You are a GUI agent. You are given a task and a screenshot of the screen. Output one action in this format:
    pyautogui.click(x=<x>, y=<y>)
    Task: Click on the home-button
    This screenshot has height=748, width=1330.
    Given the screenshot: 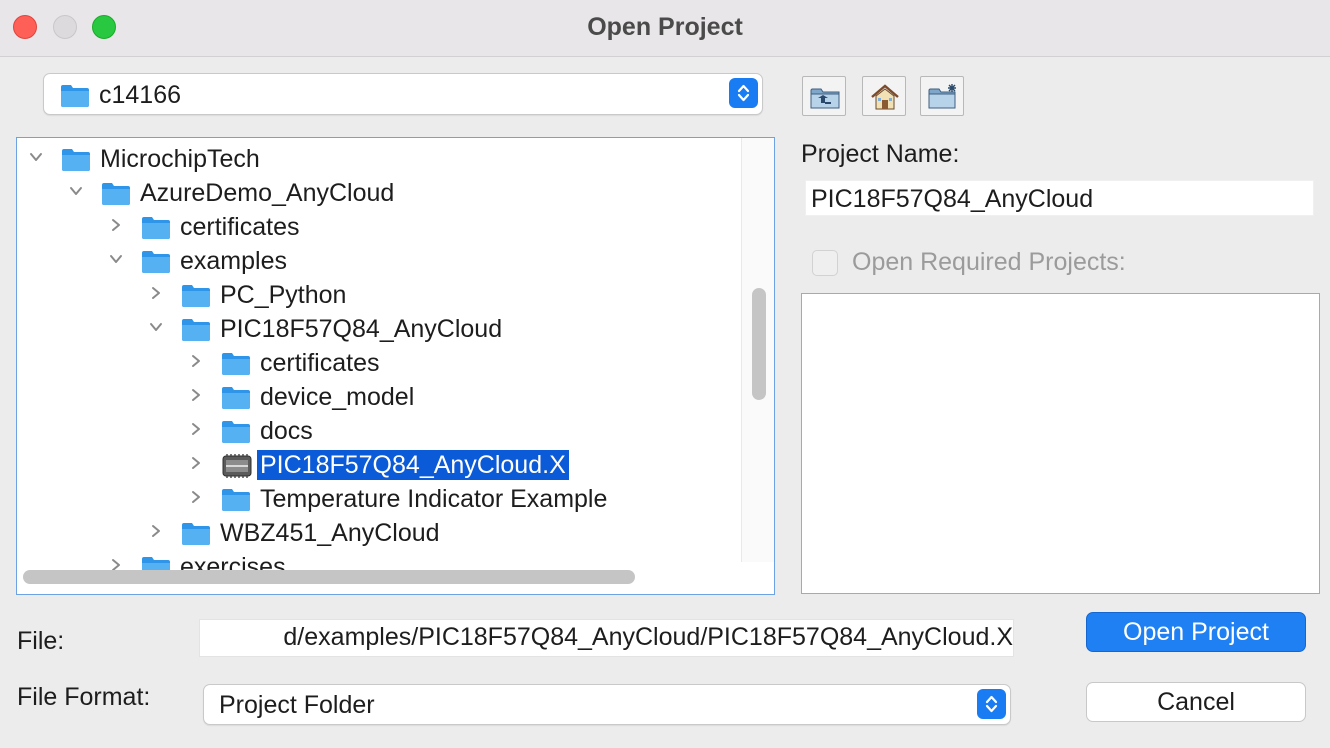 What is the action you would take?
    pyautogui.click(x=884, y=96)
    